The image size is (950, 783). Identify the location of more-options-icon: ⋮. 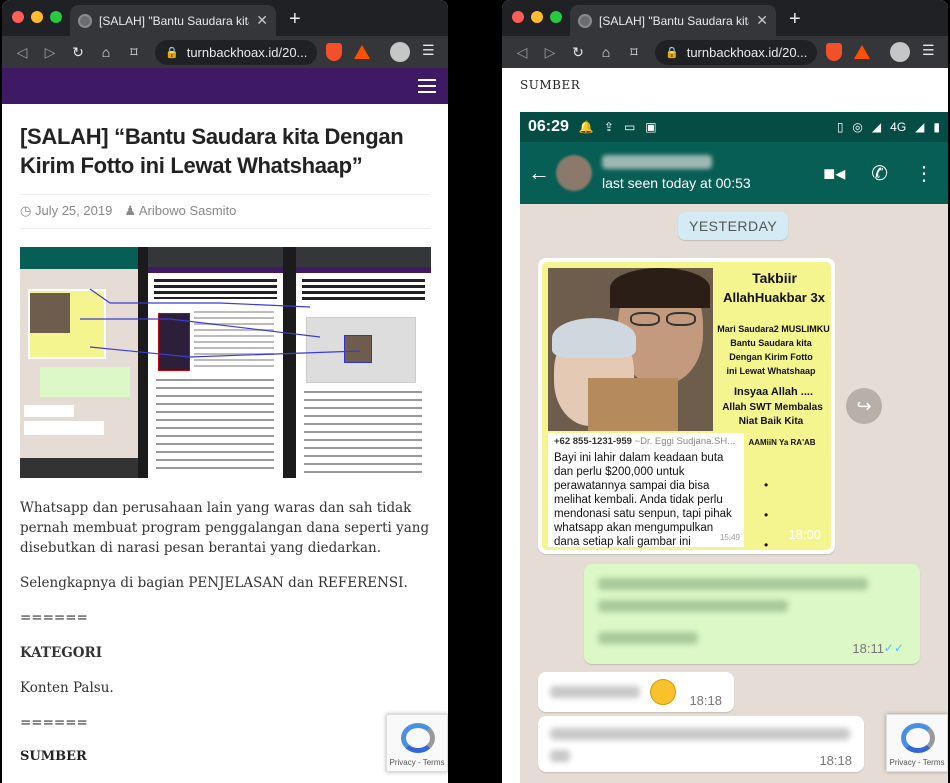
(924, 173).